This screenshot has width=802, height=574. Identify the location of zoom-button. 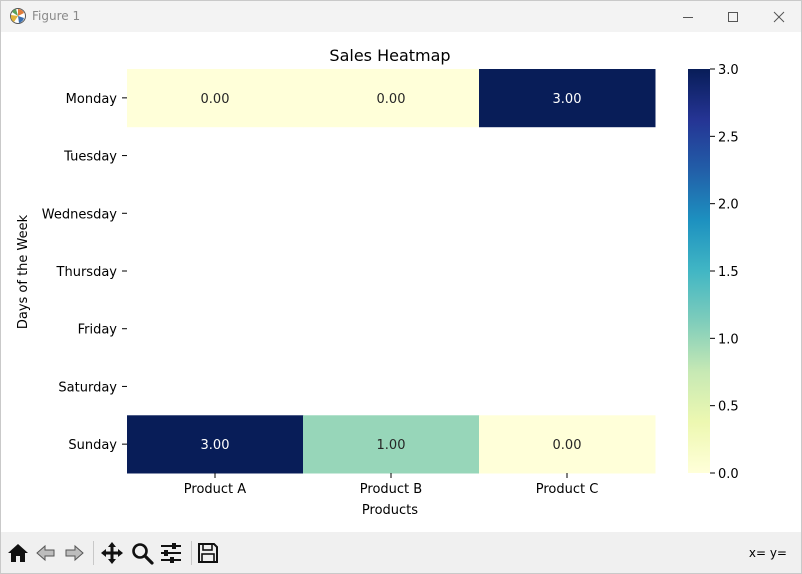
(142, 553).